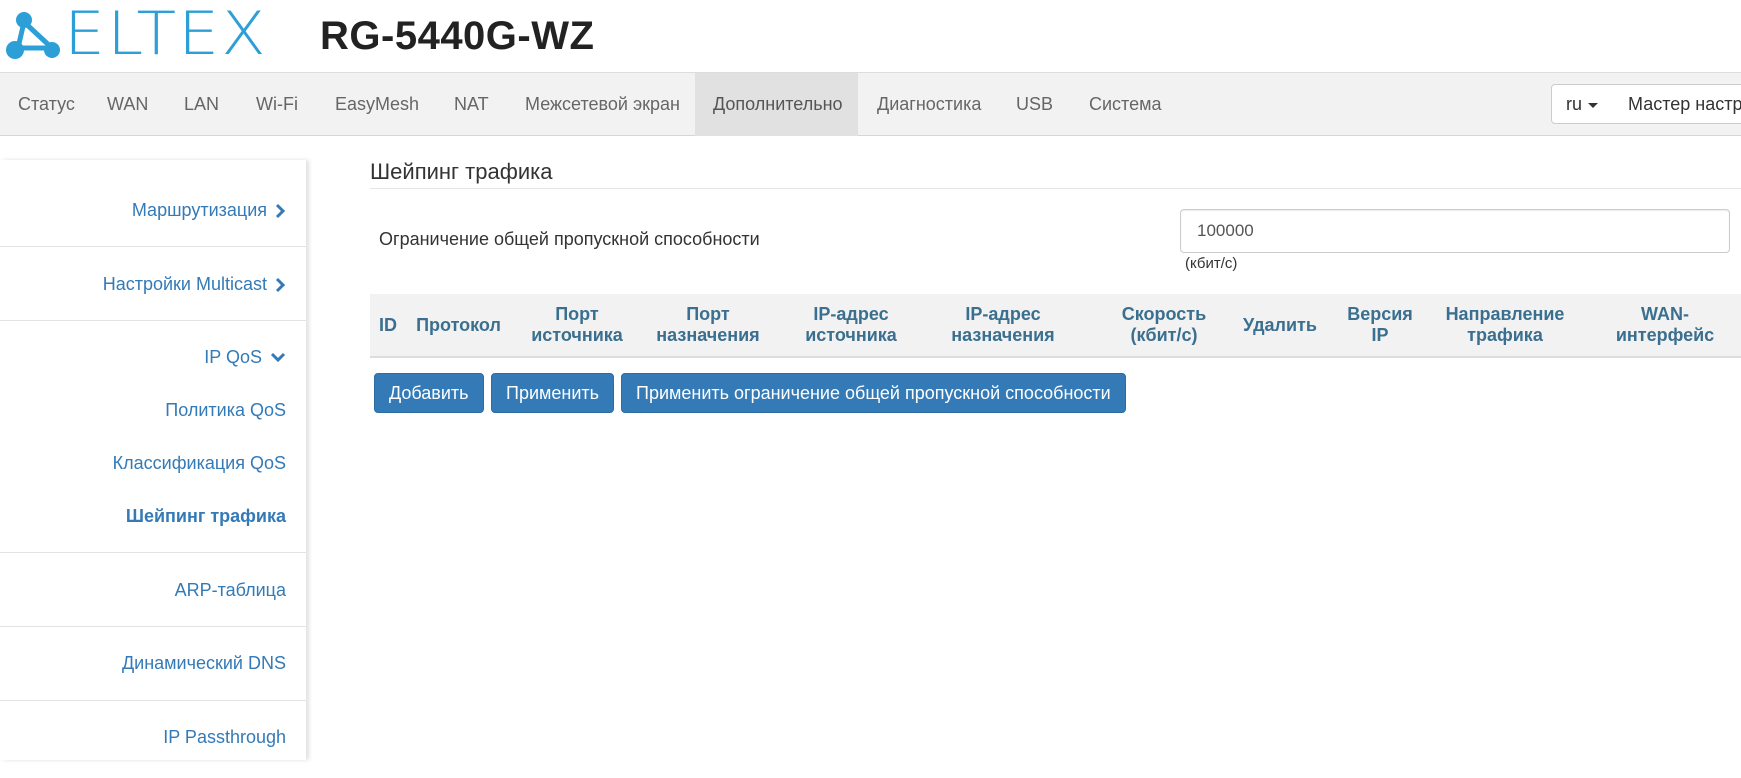  I want to click on eltex-logo: ELTEX, so click(135, 34).